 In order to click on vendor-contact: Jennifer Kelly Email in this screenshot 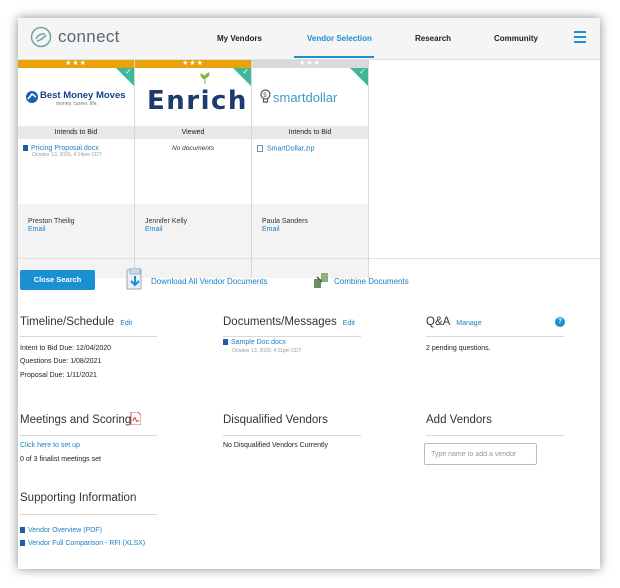, I will do `click(193, 241)`.